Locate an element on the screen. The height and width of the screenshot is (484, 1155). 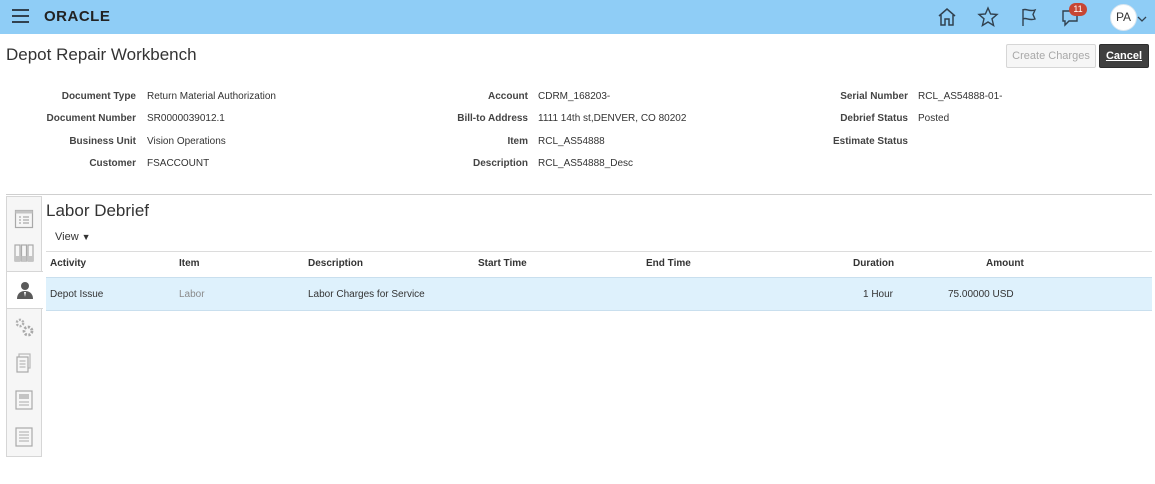
account-label: Account is located at coordinates (508, 96).